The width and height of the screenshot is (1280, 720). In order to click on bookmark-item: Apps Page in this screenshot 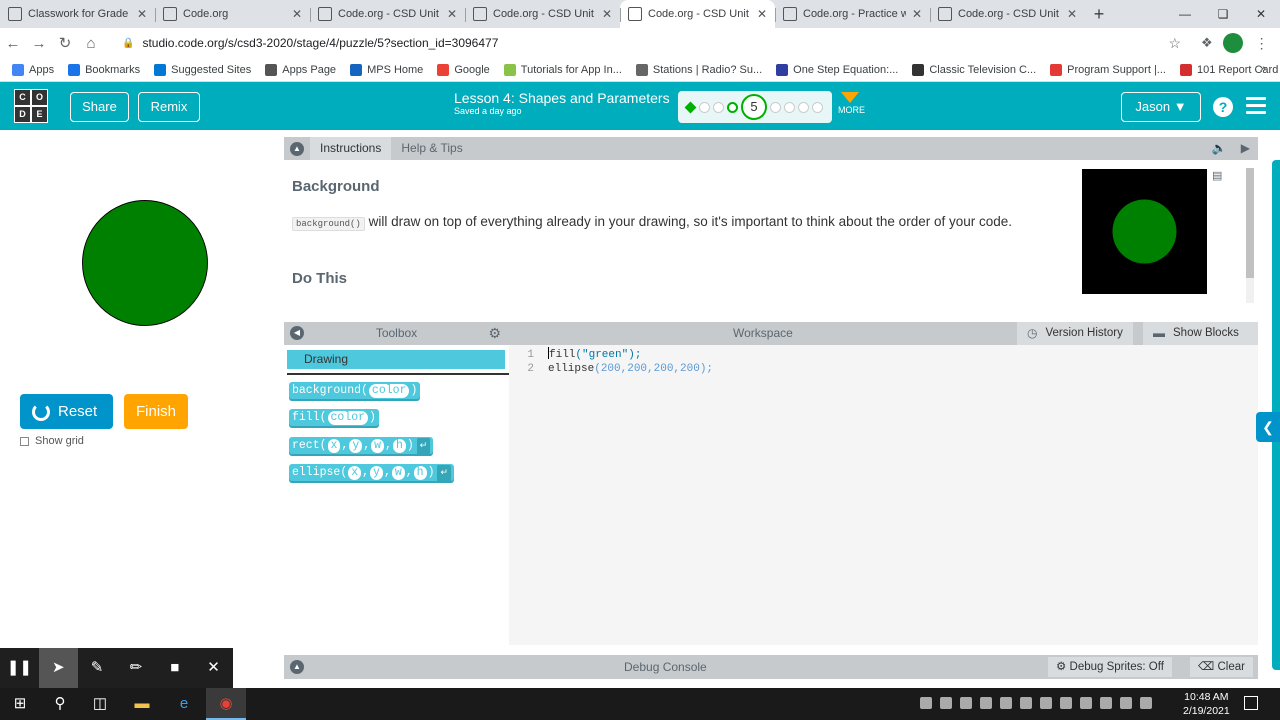, I will do `click(300, 69)`.